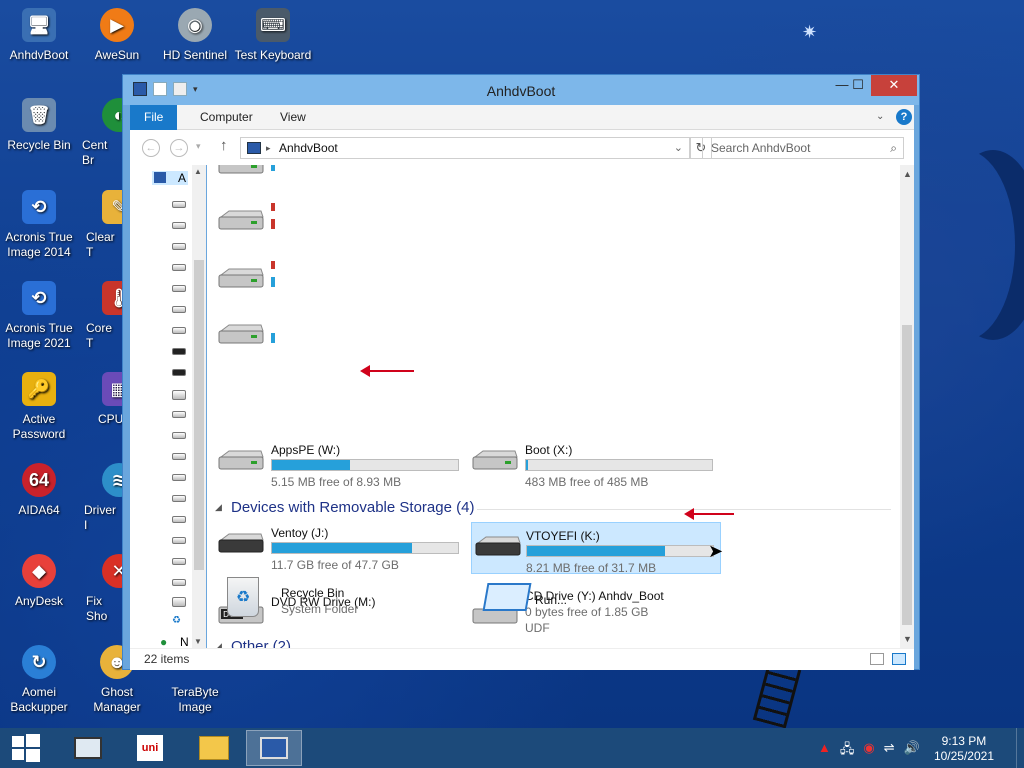 The height and width of the screenshot is (768, 1024). What do you see at coordinates (889, 751) in the screenshot?
I see `usb-icon: ⇌` at bounding box center [889, 751].